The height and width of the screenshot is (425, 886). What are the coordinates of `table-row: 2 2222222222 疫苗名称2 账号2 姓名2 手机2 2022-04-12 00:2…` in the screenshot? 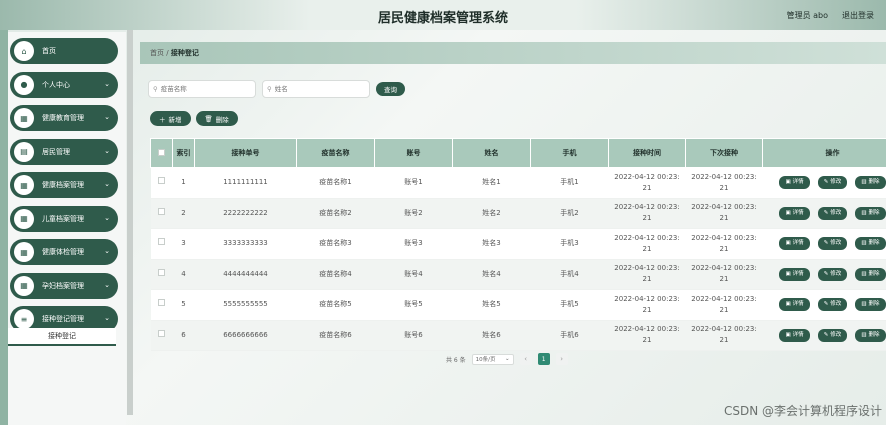 It's located at (518, 213).